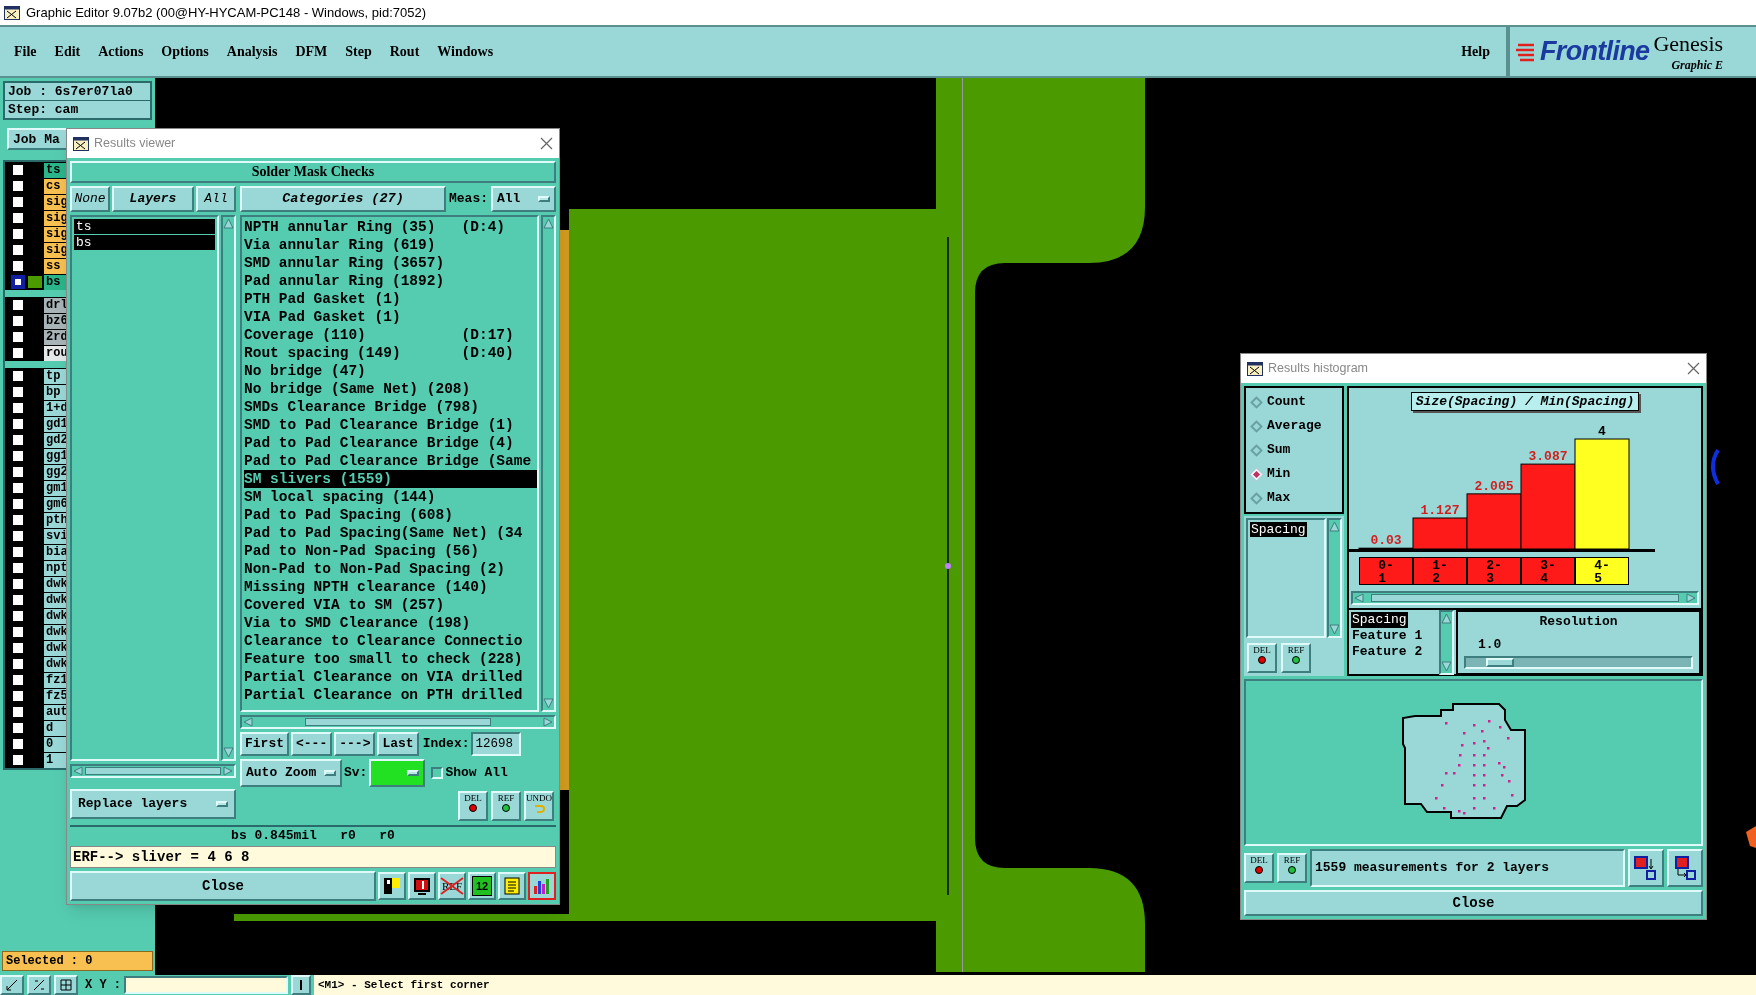  Describe the element at coordinates (390, 389) in the screenshot. I see `category-item: No bridge (Same Net) (208)` at that location.